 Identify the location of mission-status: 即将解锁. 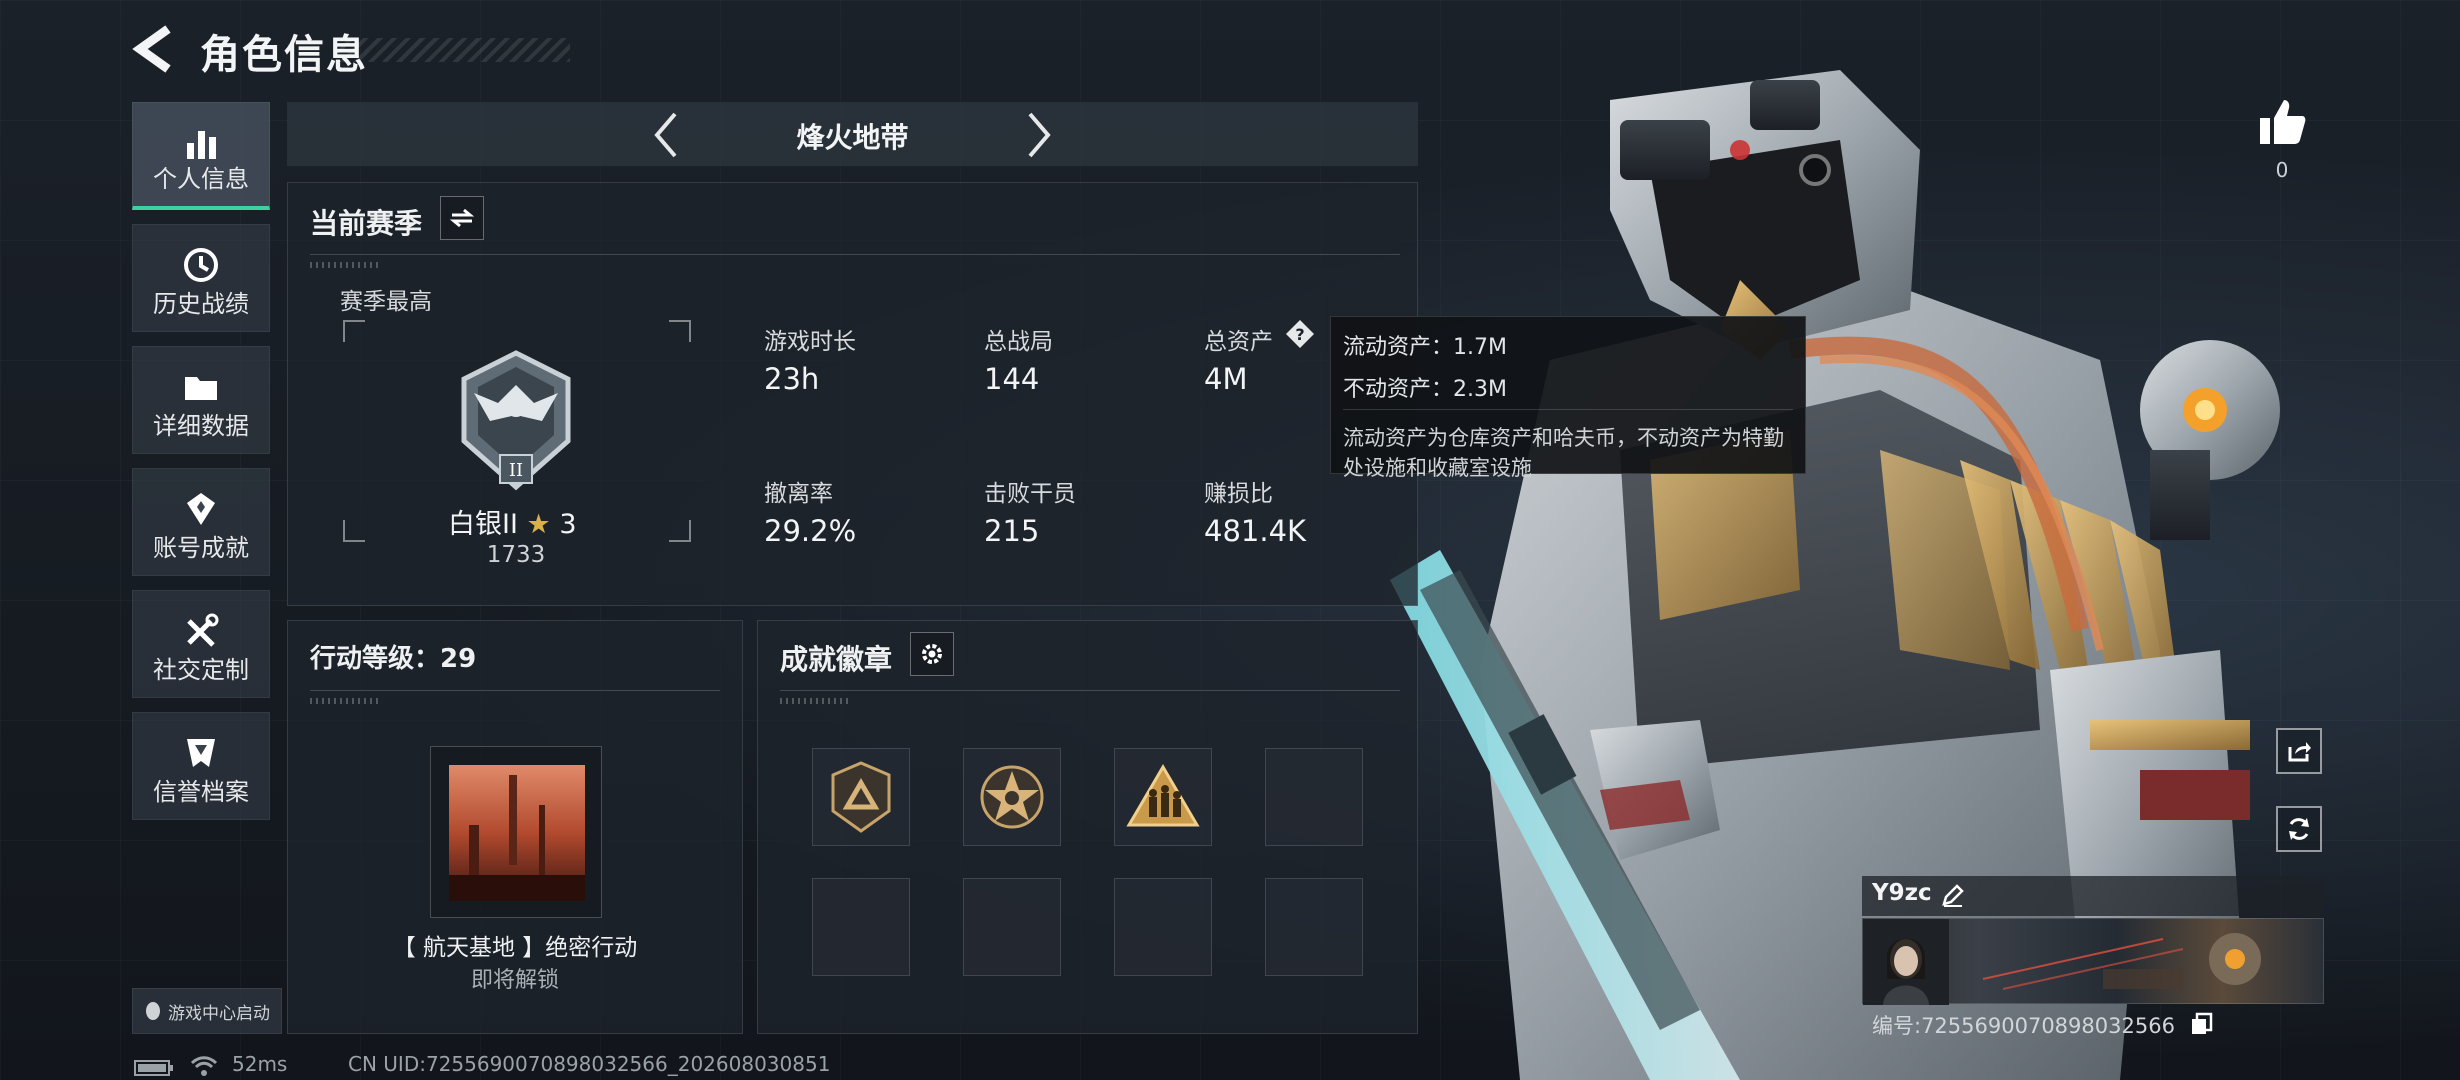
(514, 980).